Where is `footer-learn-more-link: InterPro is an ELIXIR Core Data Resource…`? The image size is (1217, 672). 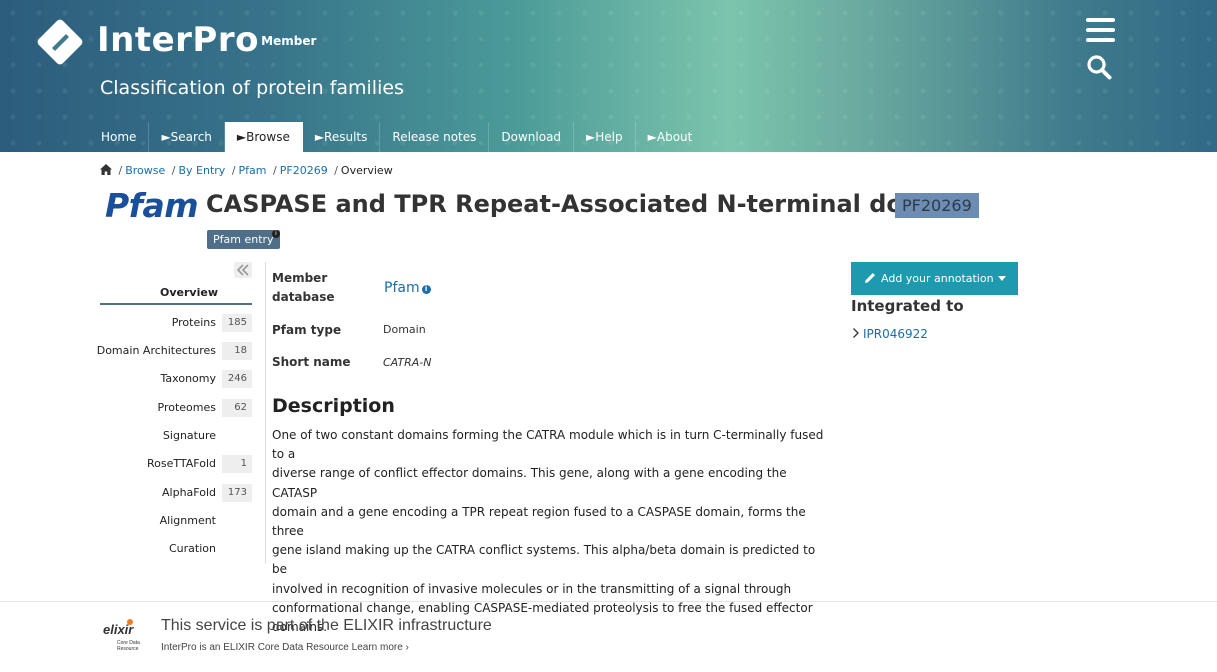 footer-learn-more-link: InterPro is an ELIXIR Core Data Resource… is located at coordinates (285, 647).